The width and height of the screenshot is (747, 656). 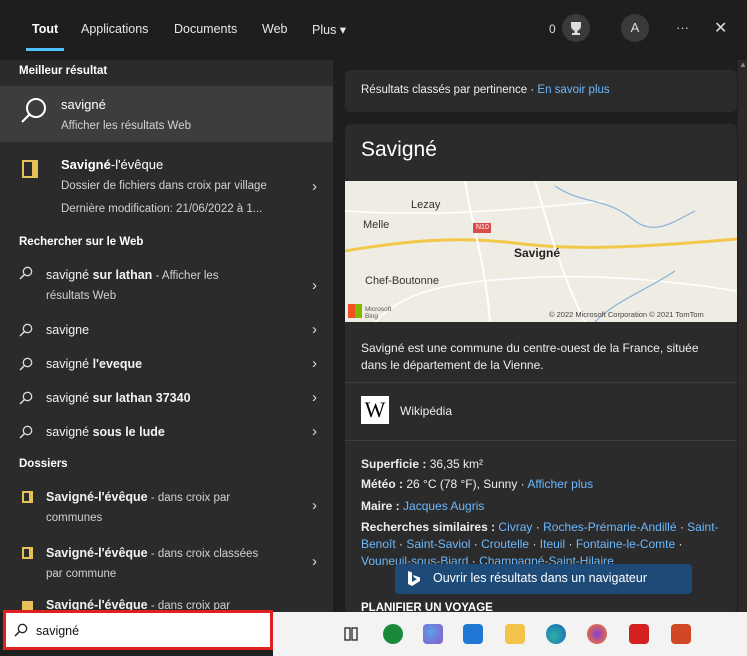 I want to click on best-match-item: savigné Afficher les résultats Web, so click(x=166, y=114).